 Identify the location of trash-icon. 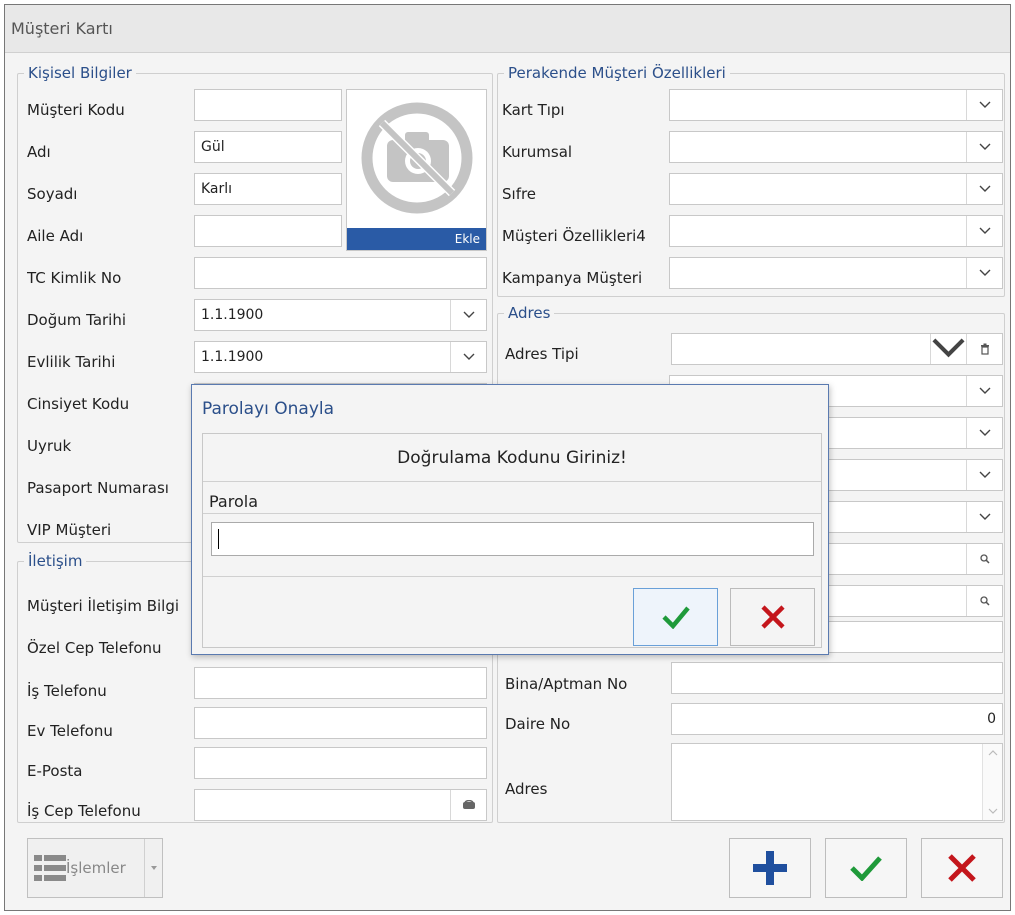
(984, 349).